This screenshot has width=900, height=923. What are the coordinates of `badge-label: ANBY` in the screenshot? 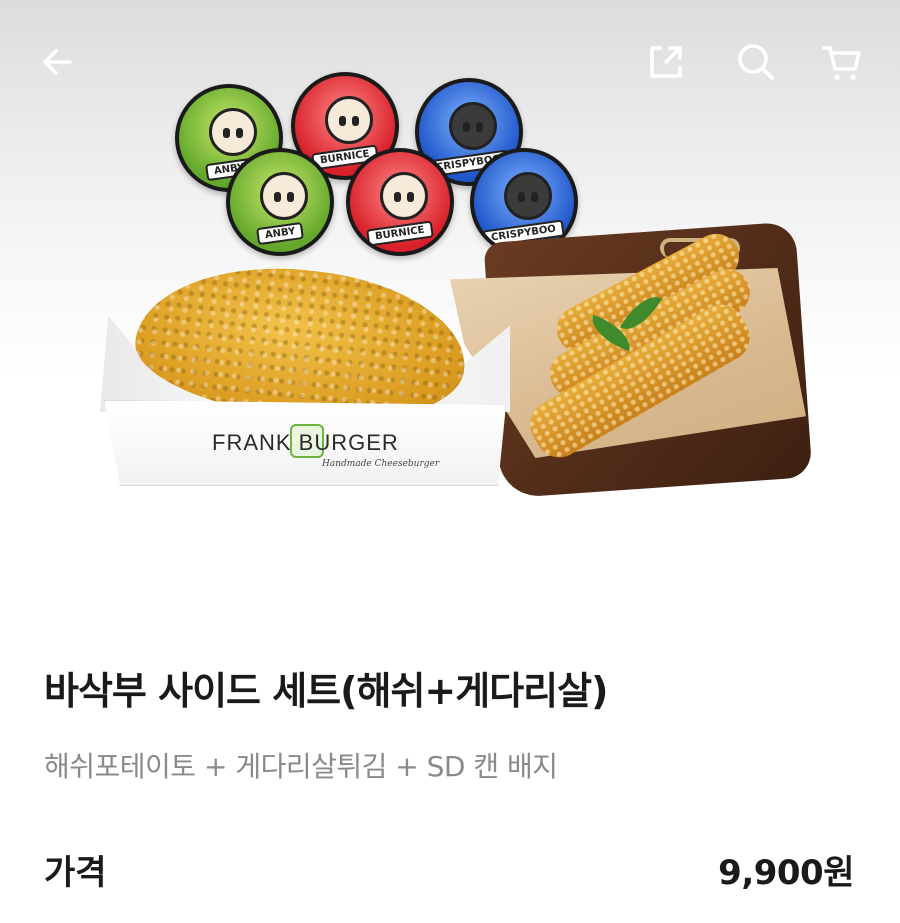 It's located at (280, 233).